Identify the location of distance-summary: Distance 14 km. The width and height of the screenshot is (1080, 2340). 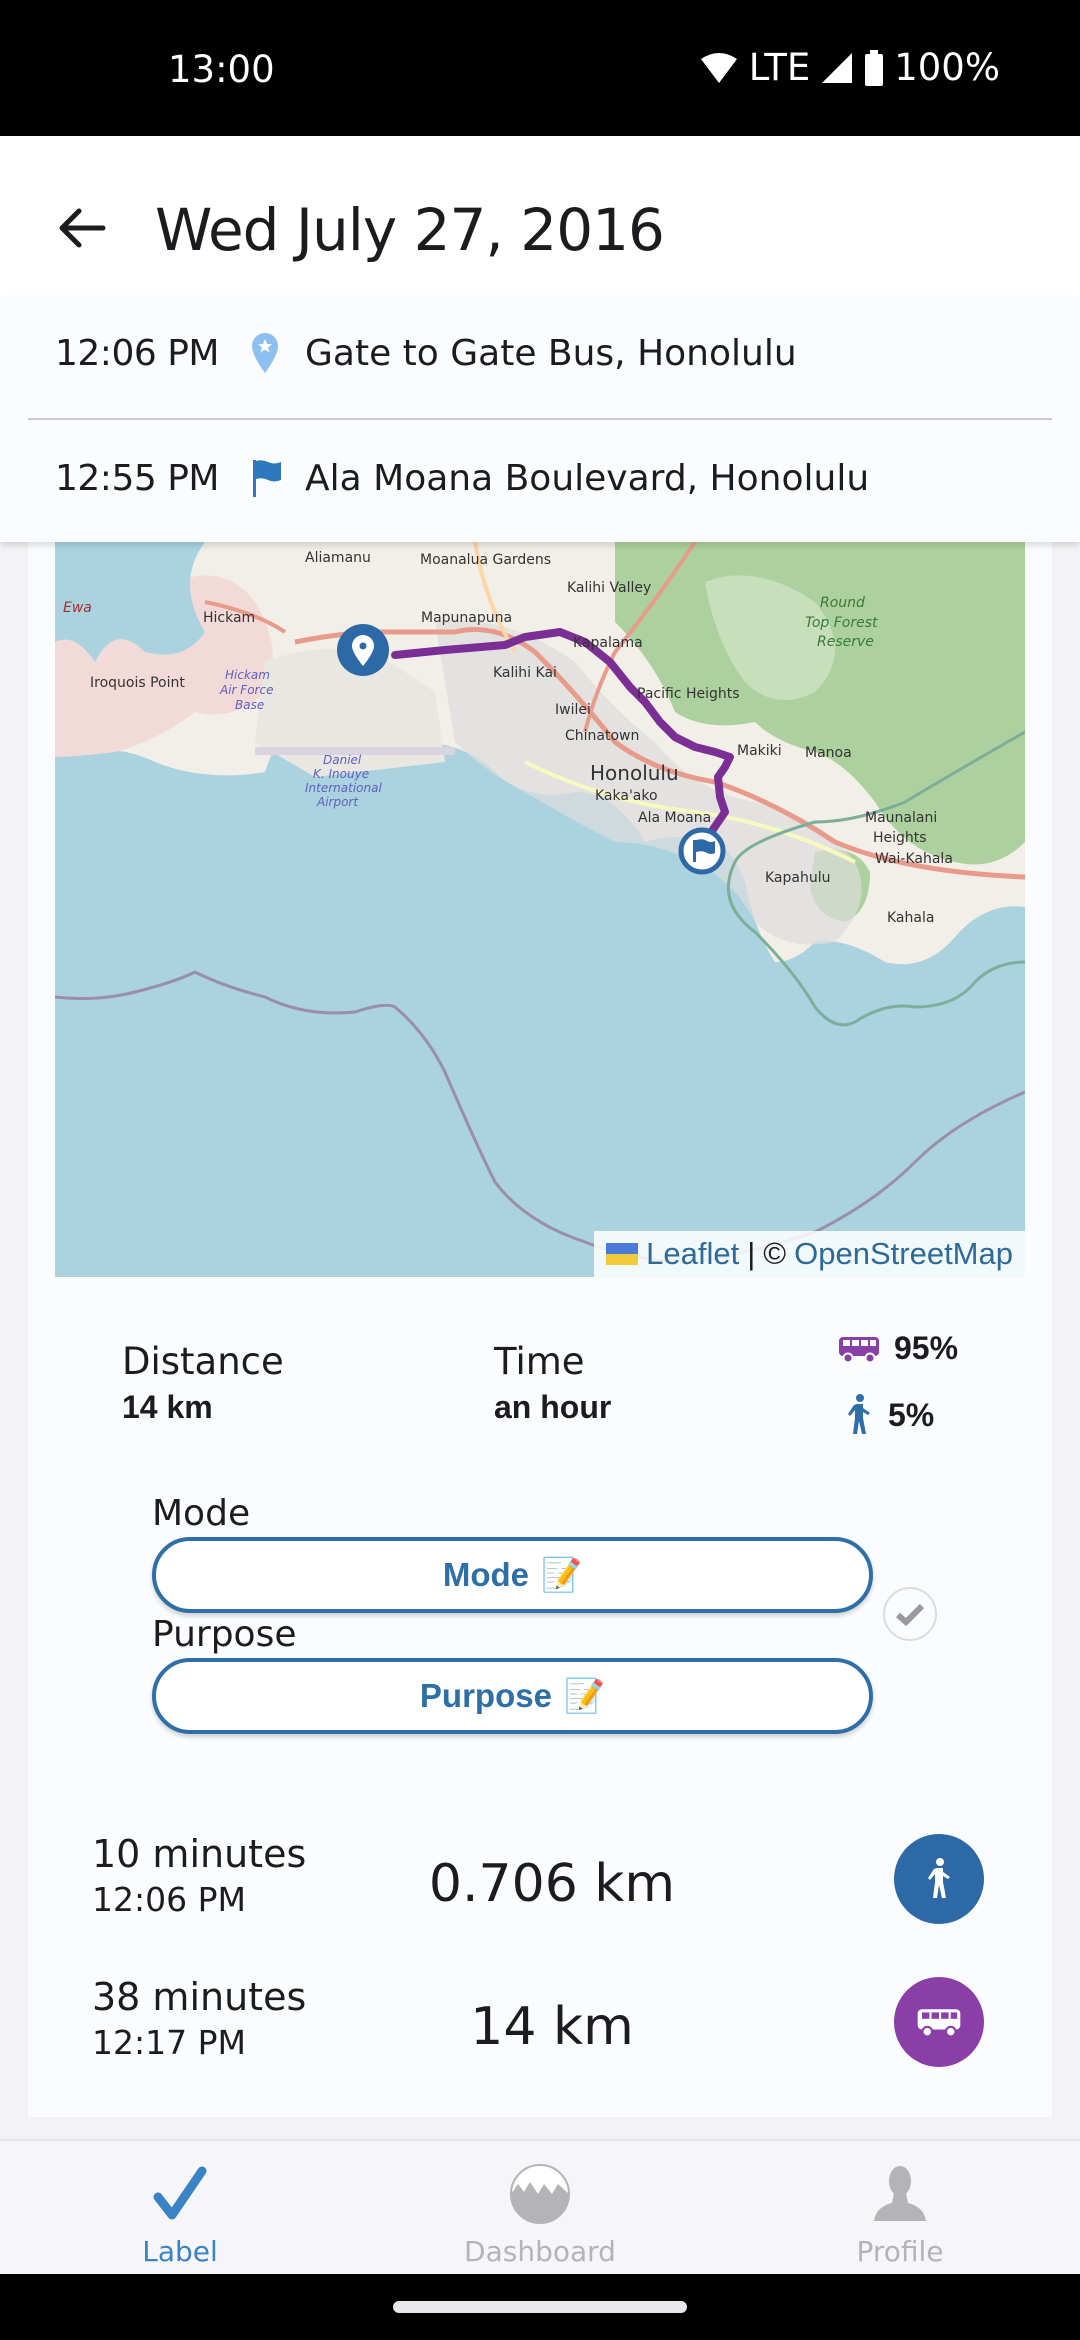
(203, 1383).